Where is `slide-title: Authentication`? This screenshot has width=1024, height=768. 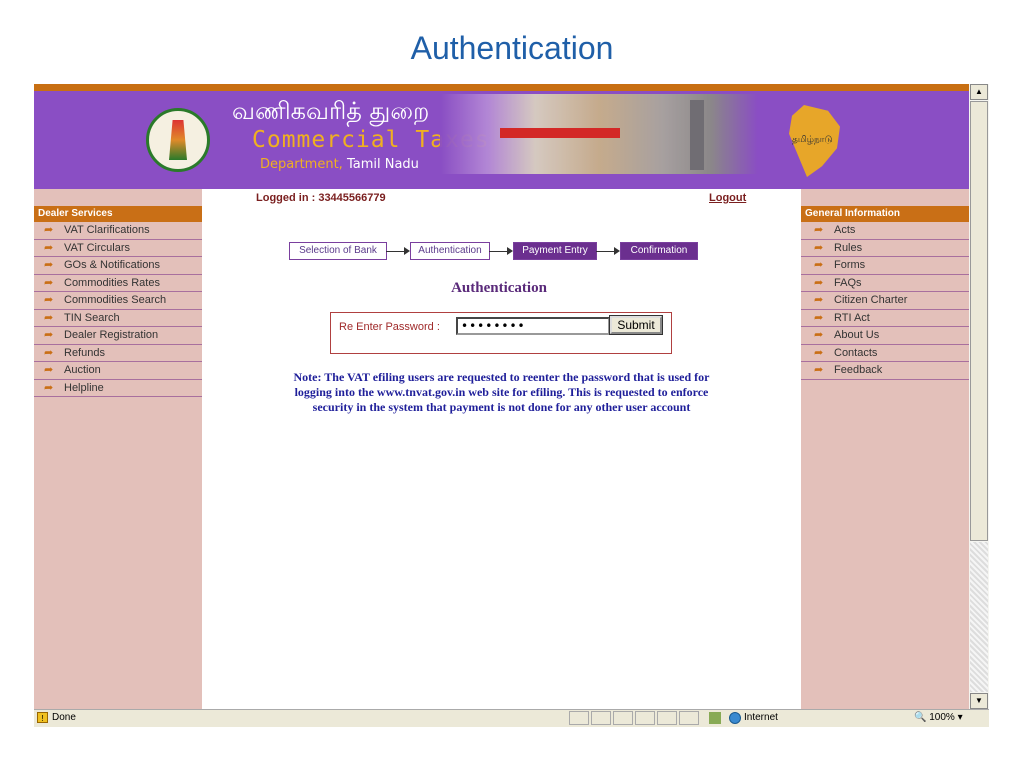
slide-title: Authentication is located at coordinates (512, 48).